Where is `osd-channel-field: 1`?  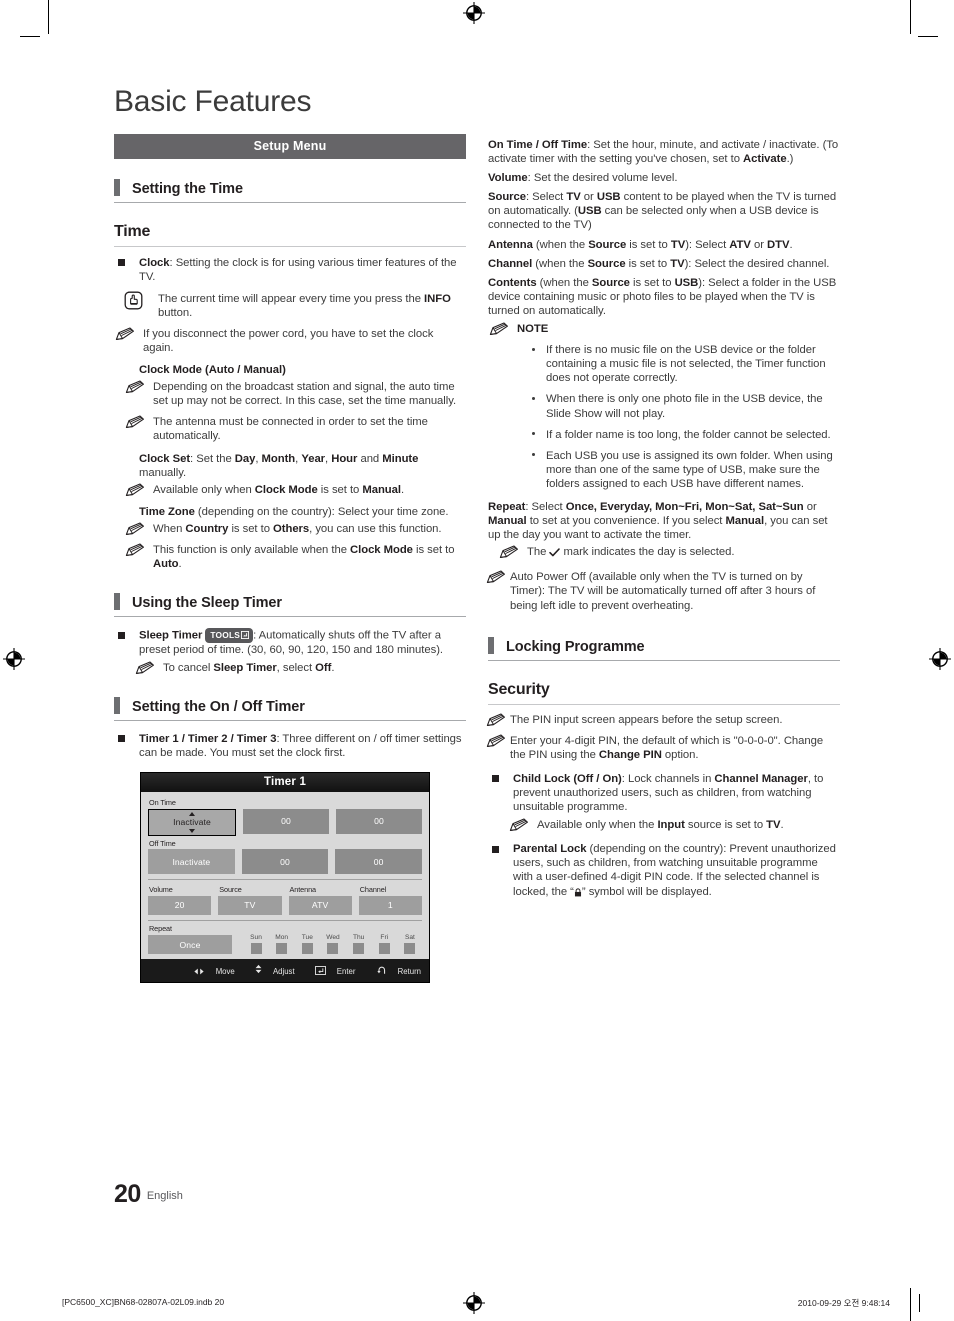
osd-channel-field: 1 is located at coordinates (390, 905).